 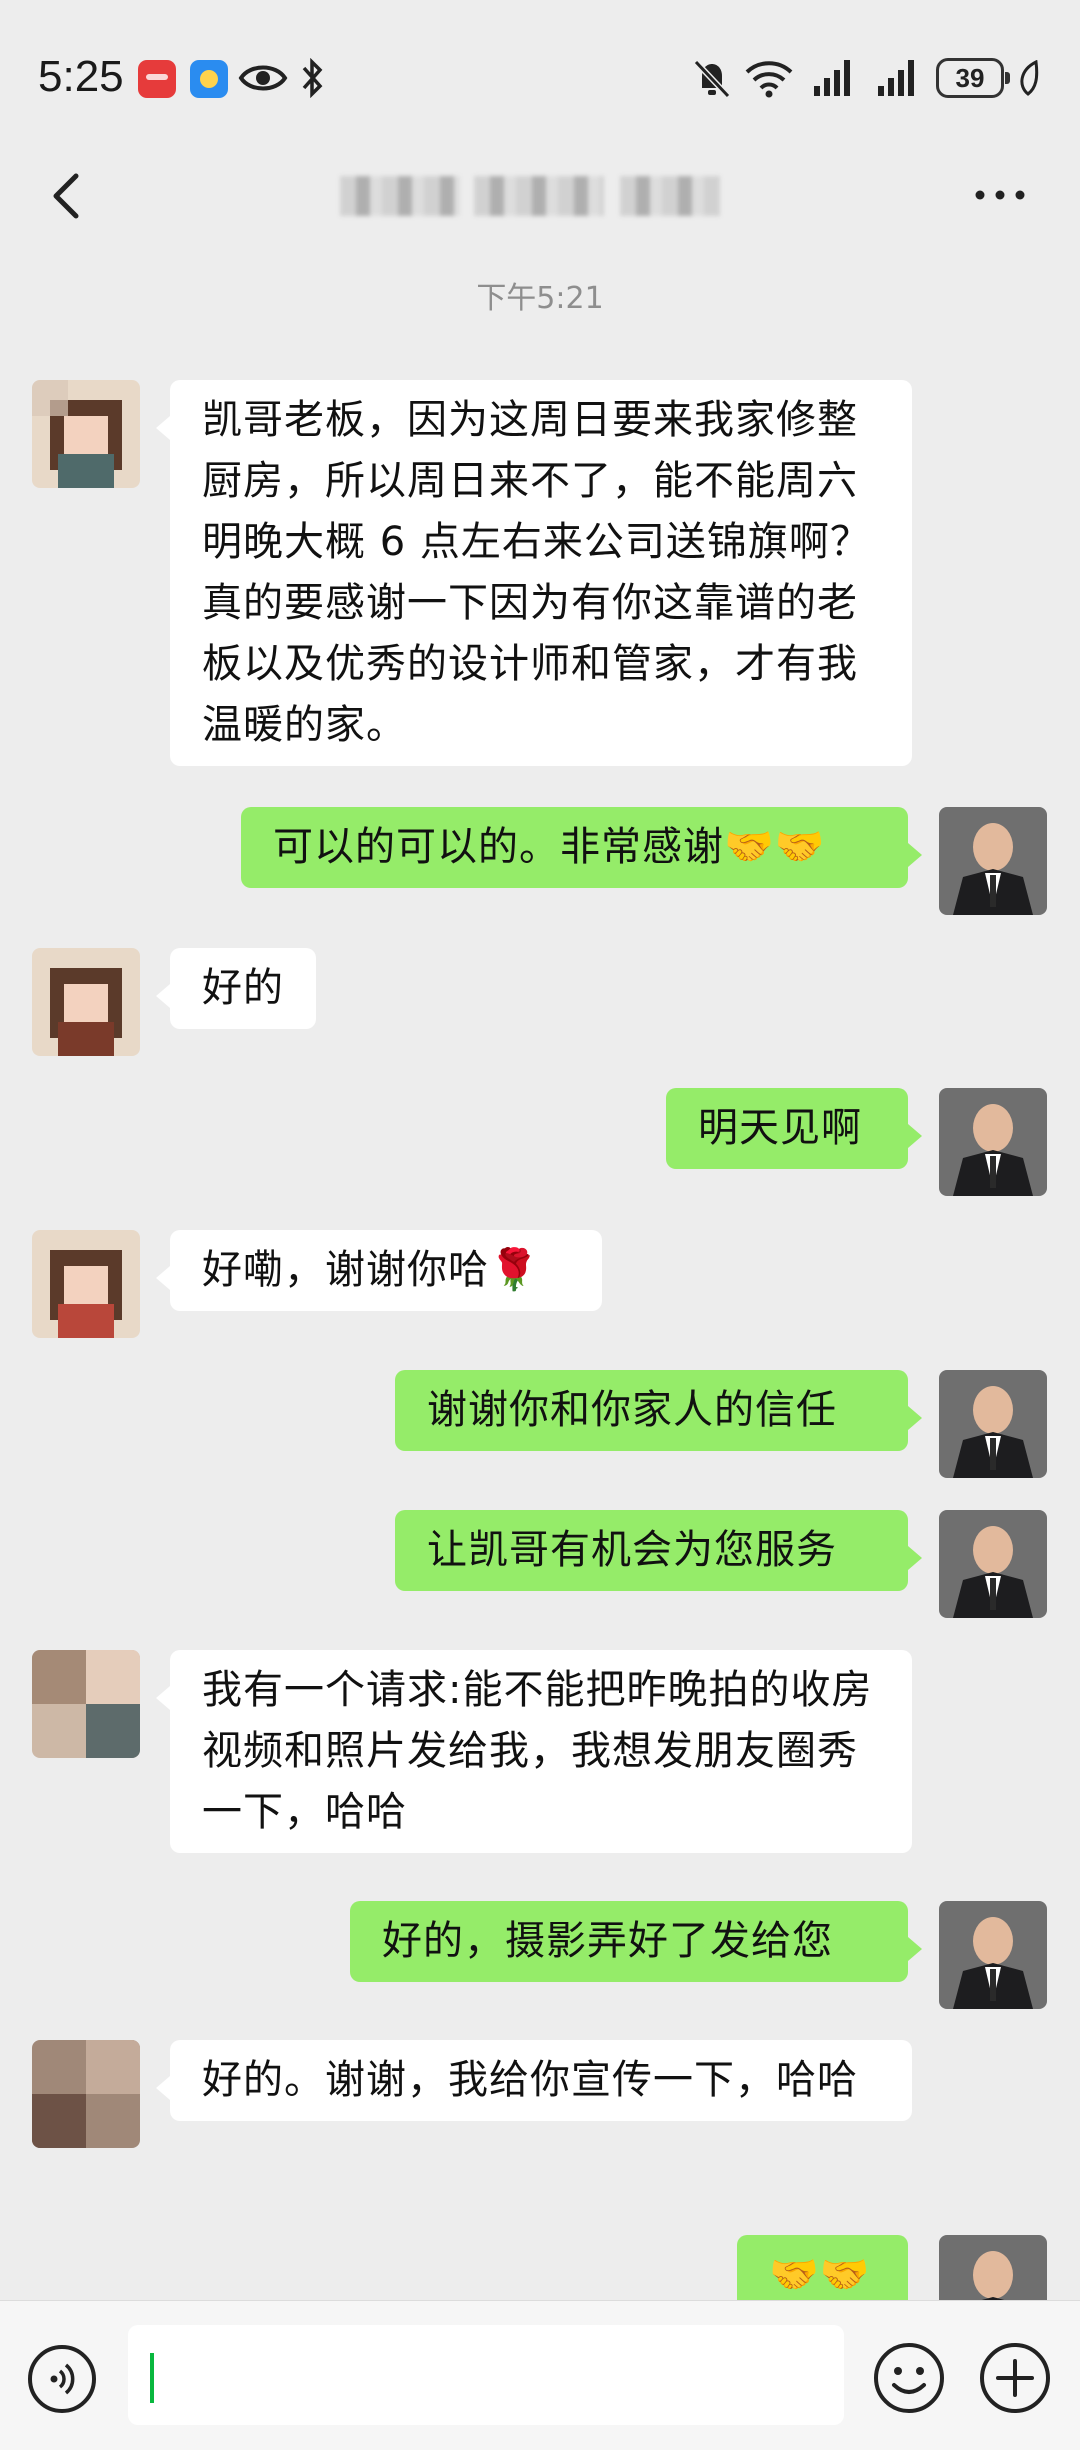 I want to click on message-text: 好嘞，谢谢你哈🌹, so click(x=371, y=1270).